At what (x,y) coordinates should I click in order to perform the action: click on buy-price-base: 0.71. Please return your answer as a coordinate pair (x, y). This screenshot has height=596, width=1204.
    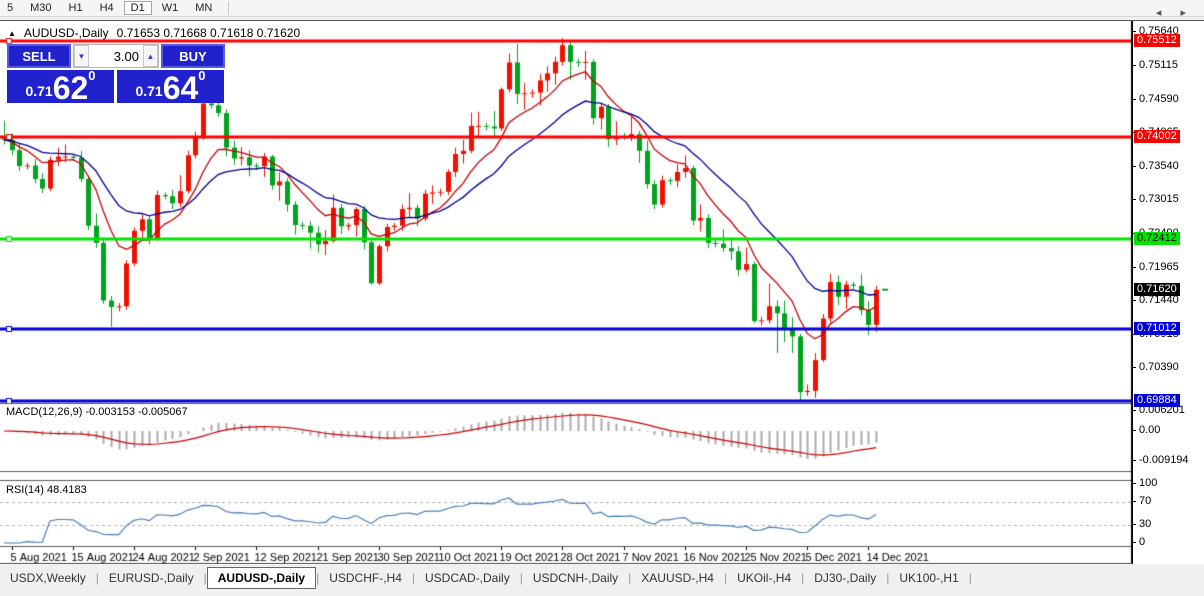
    Looking at the image, I should click on (149, 91).